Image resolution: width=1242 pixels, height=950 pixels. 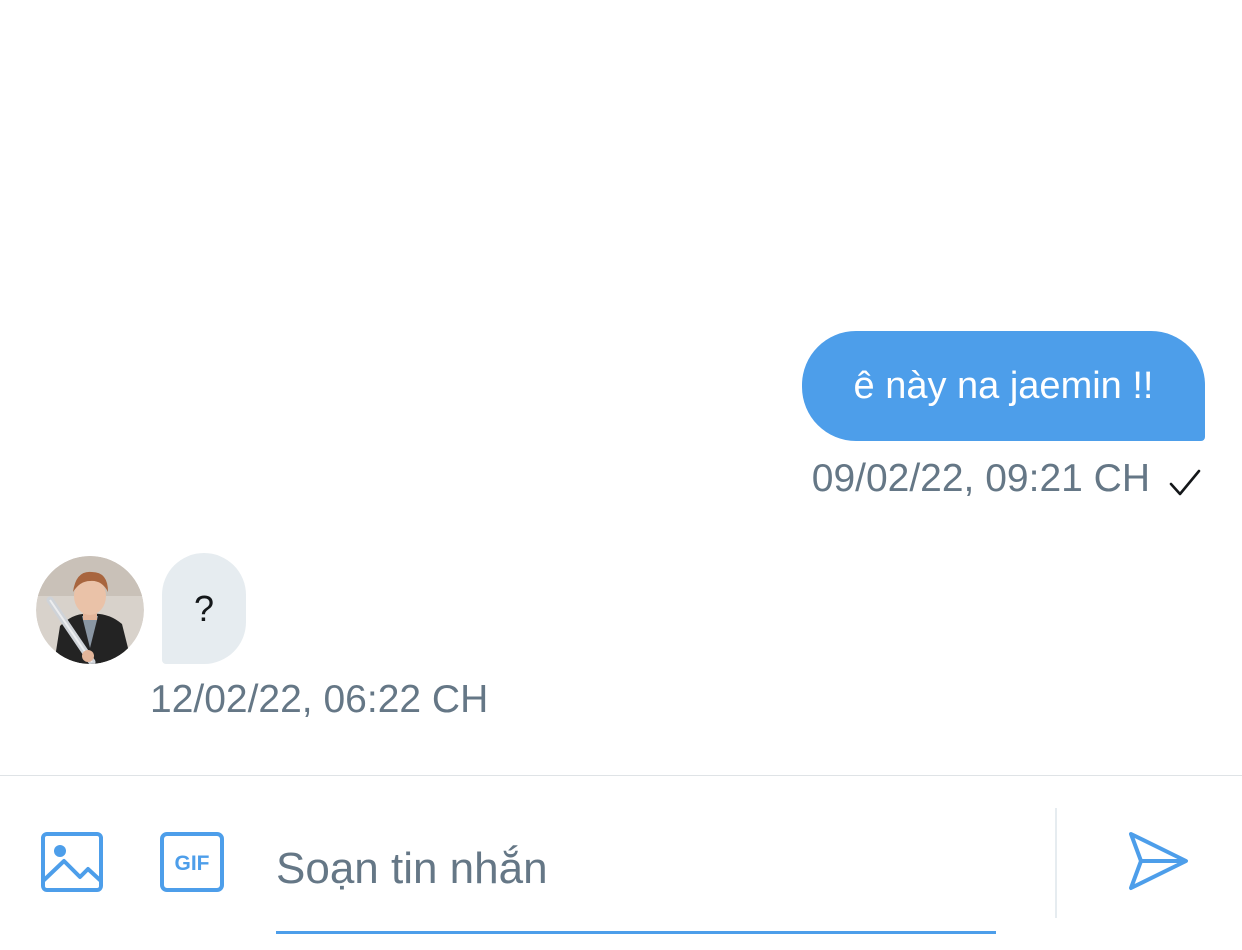 I want to click on gif-icon-label: GIF, so click(x=192, y=863).